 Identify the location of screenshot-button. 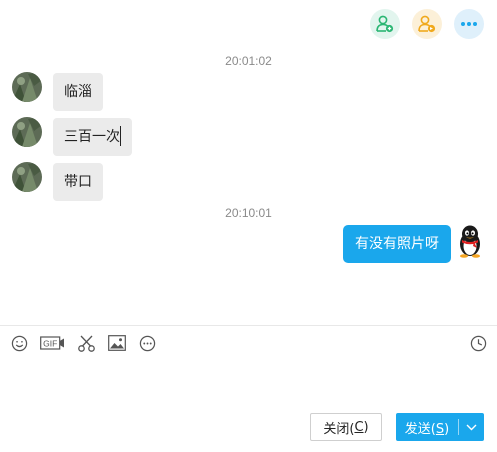
(86, 343).